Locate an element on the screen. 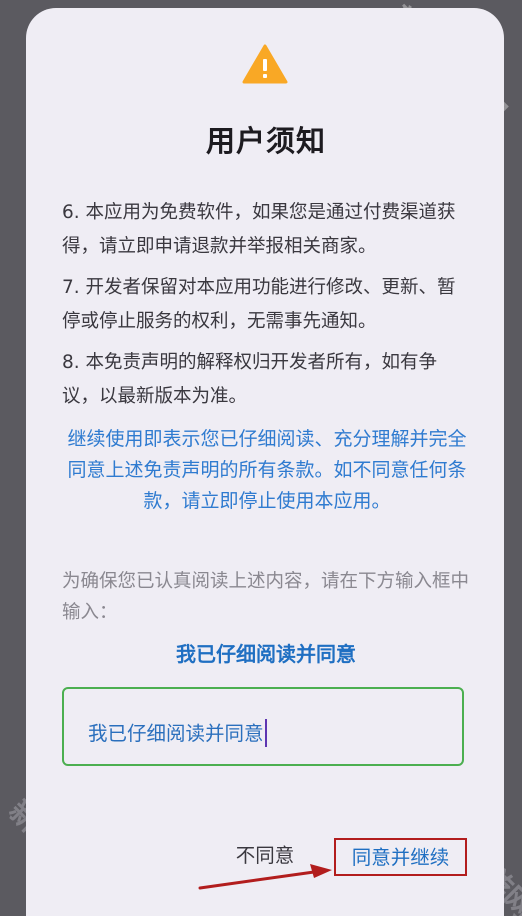 The image size is (522, 916). confirm-input-text: 我已仔细阅读并同意 is located at coordinates (176, 733).